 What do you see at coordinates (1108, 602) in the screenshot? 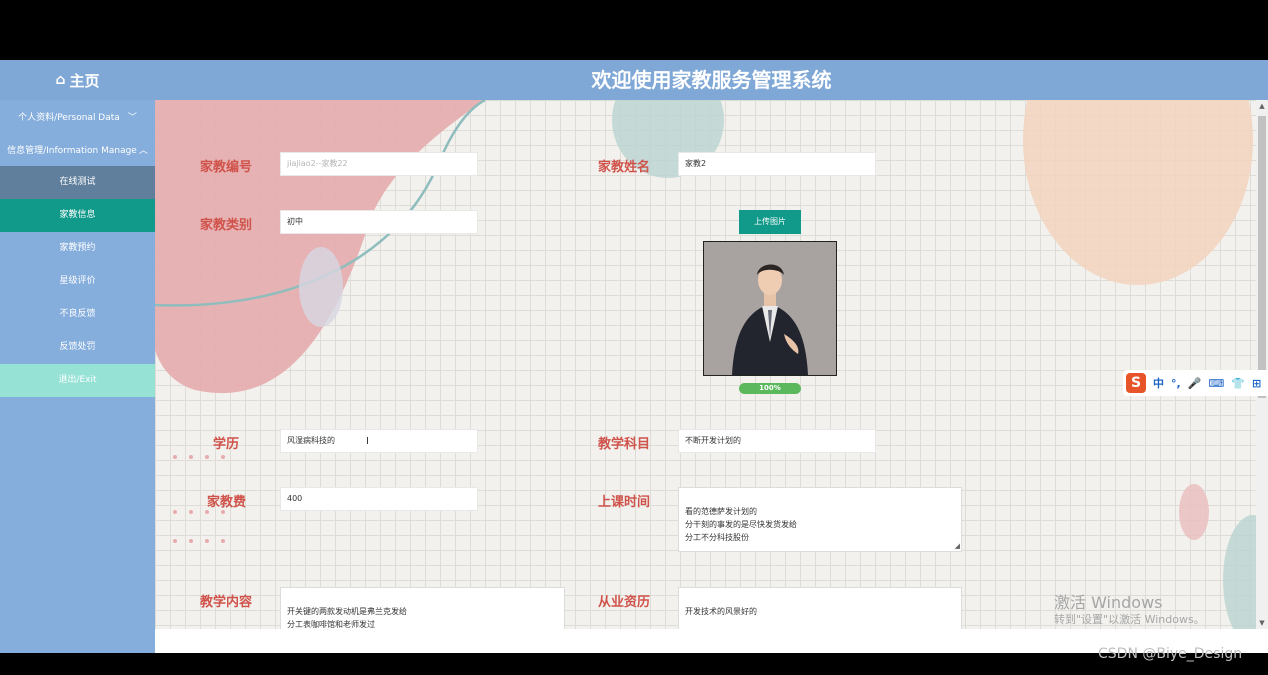
I see `activate-windows-title: 激活 Windows` at bounding box center [1108, 602].